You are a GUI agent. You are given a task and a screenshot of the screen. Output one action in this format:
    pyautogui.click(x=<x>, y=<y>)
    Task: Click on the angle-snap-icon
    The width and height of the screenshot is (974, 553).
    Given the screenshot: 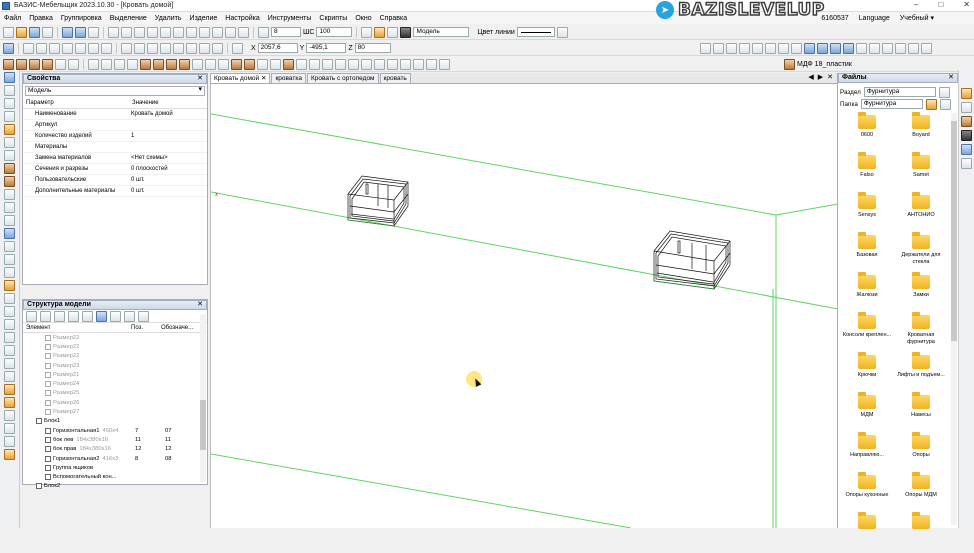 What is the action you would take?
    pyautogui.click(x=178, y=32)
    